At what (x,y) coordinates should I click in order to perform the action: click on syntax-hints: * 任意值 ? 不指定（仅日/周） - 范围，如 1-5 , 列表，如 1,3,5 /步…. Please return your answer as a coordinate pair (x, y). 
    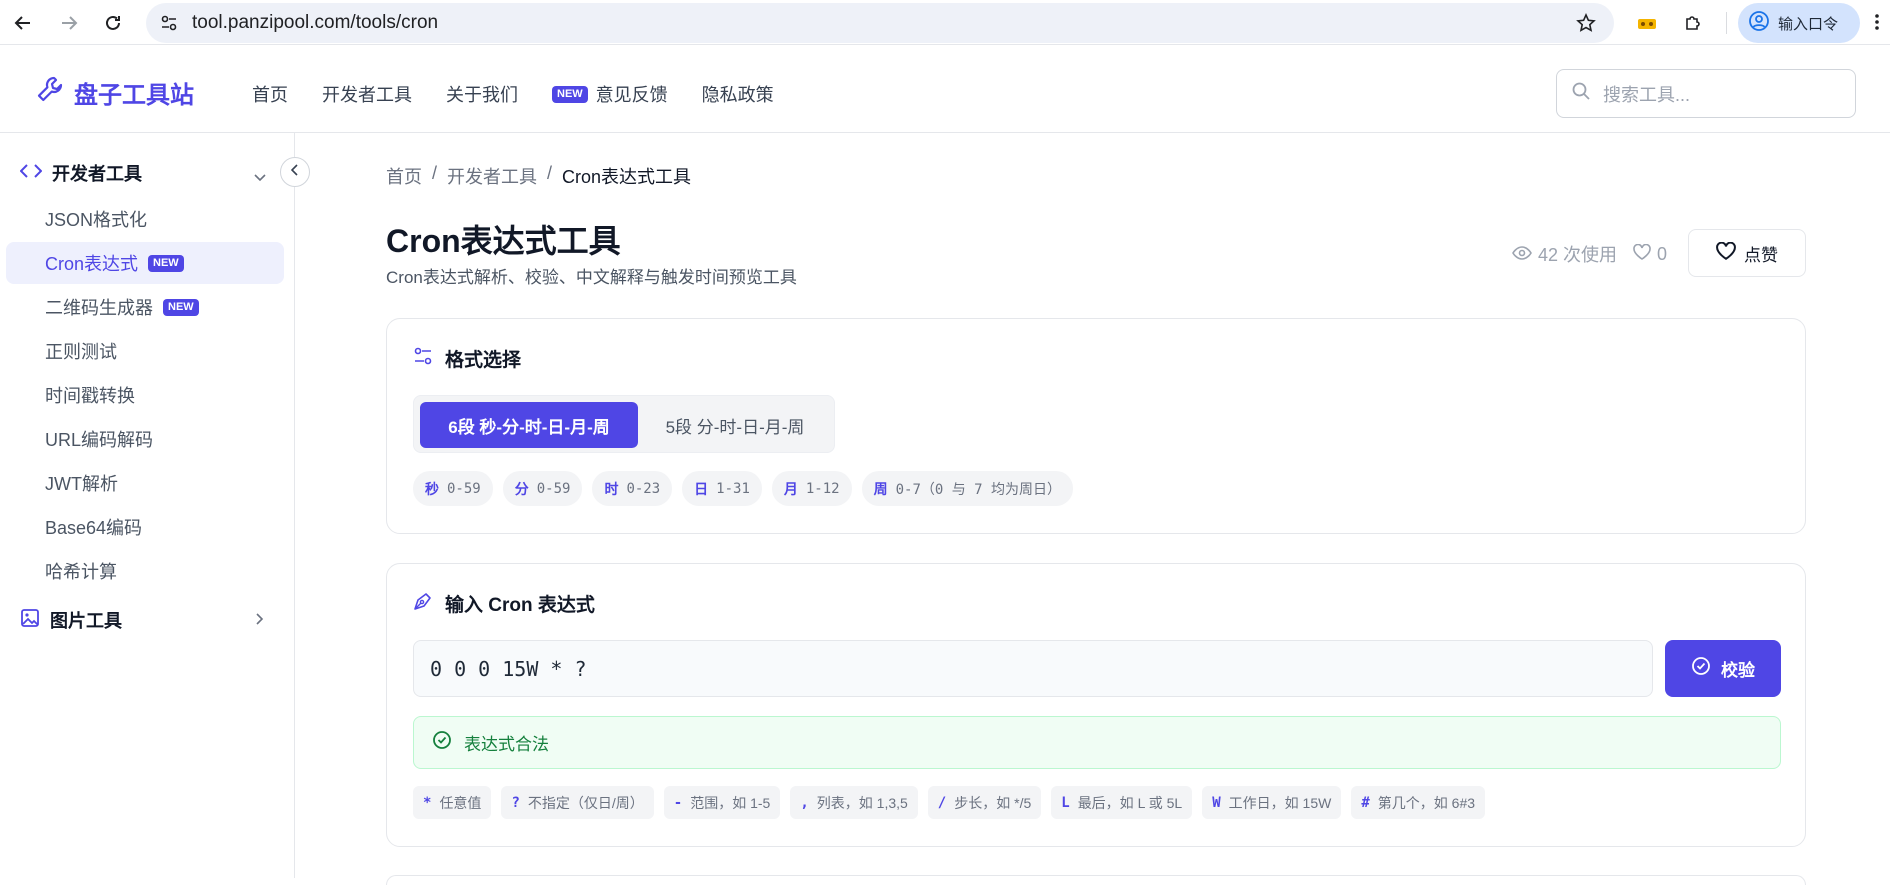
    Looking at the image, I should click on (949, 802).